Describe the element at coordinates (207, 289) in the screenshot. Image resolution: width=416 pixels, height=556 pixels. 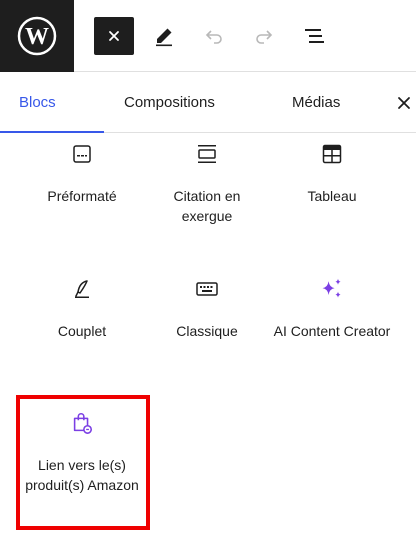
I see `keyboard-icon` at that location.